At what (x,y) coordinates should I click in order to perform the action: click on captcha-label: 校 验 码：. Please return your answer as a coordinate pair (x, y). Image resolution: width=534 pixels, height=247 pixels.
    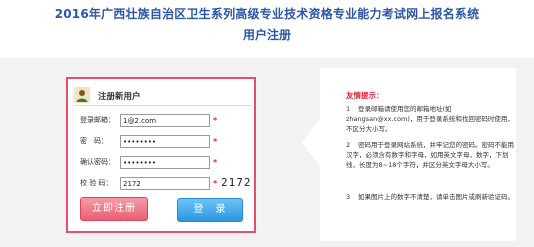
    Looking at the image, I should click on (96, 183).